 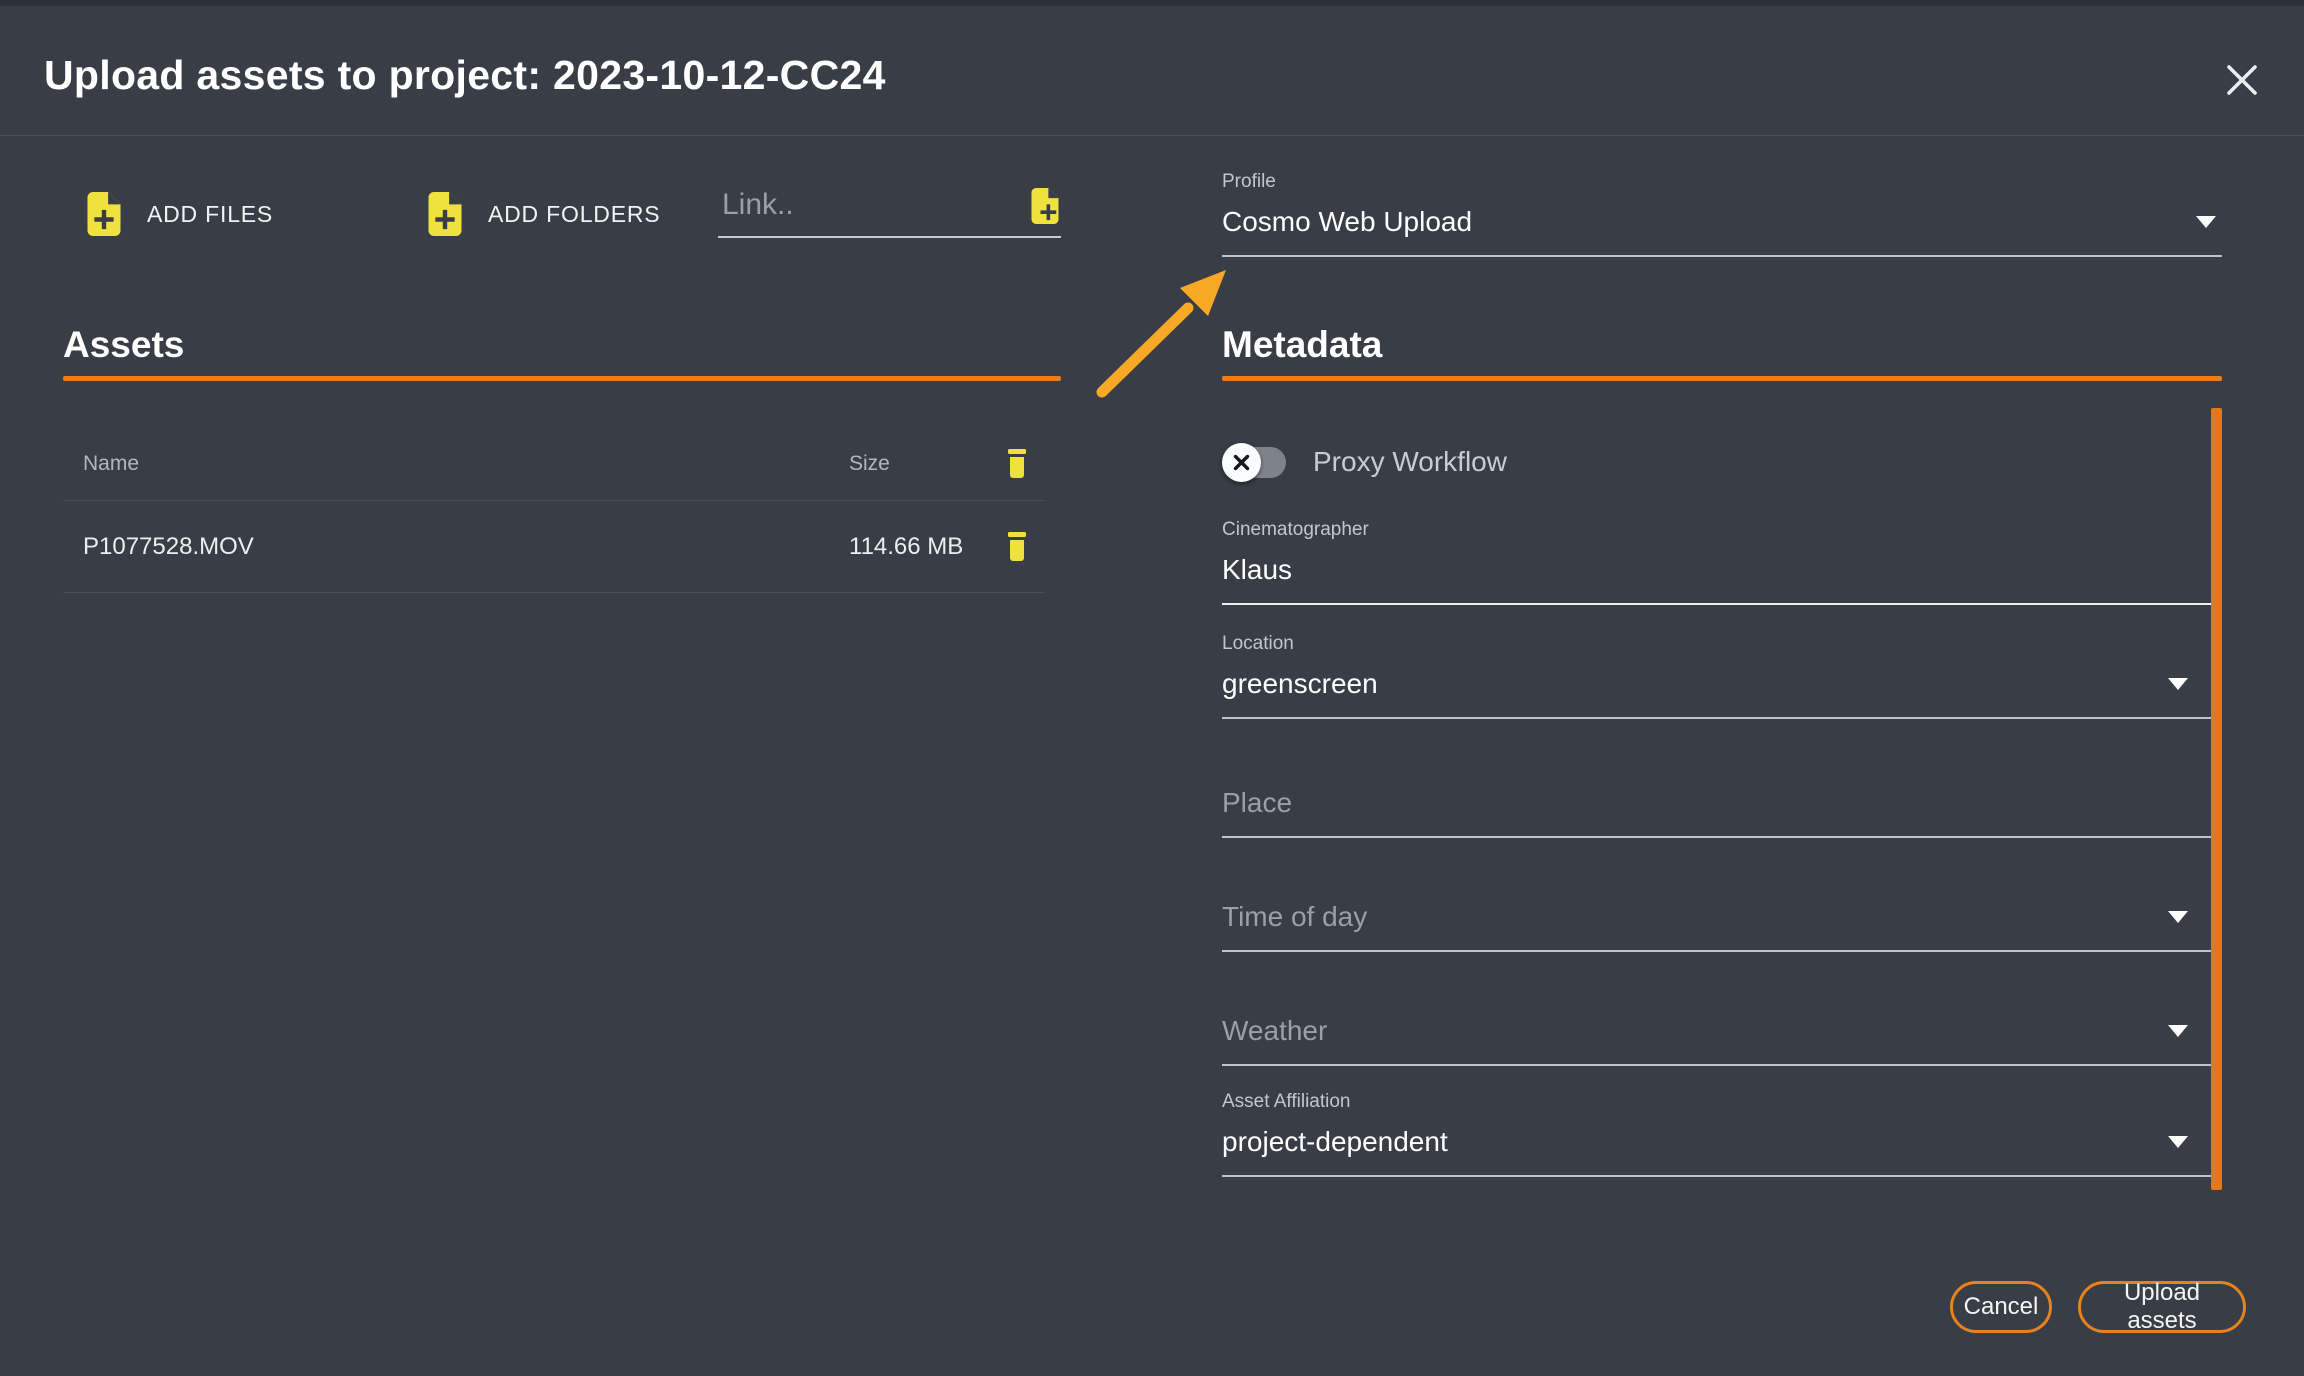 What do you see at coordinates (1335, 1141) in the screenshot?
I see `asset-affiliation-value: project-dependent` at bounding box center [1335, 1141].